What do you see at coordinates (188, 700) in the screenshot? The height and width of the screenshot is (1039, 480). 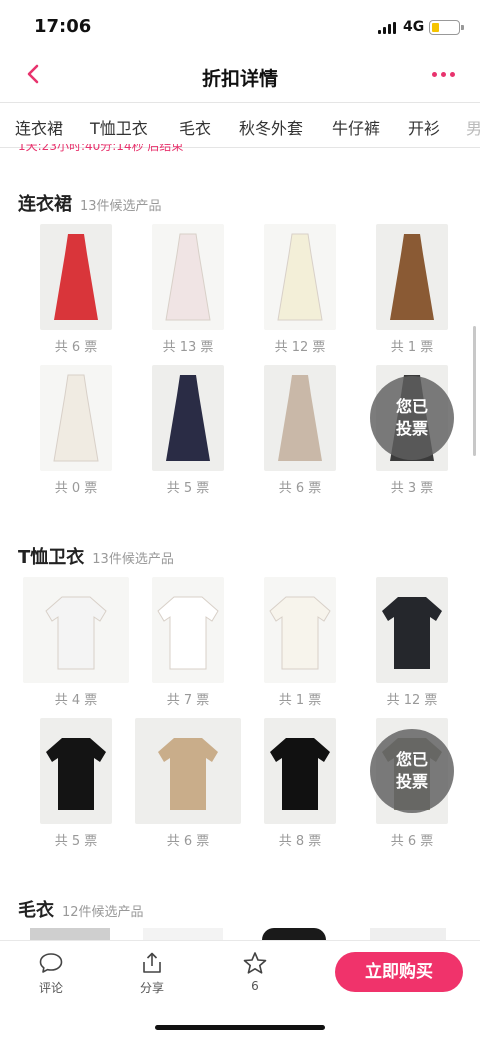 I see `vote-count: 共 7 票` at bounding box center [188, 700].